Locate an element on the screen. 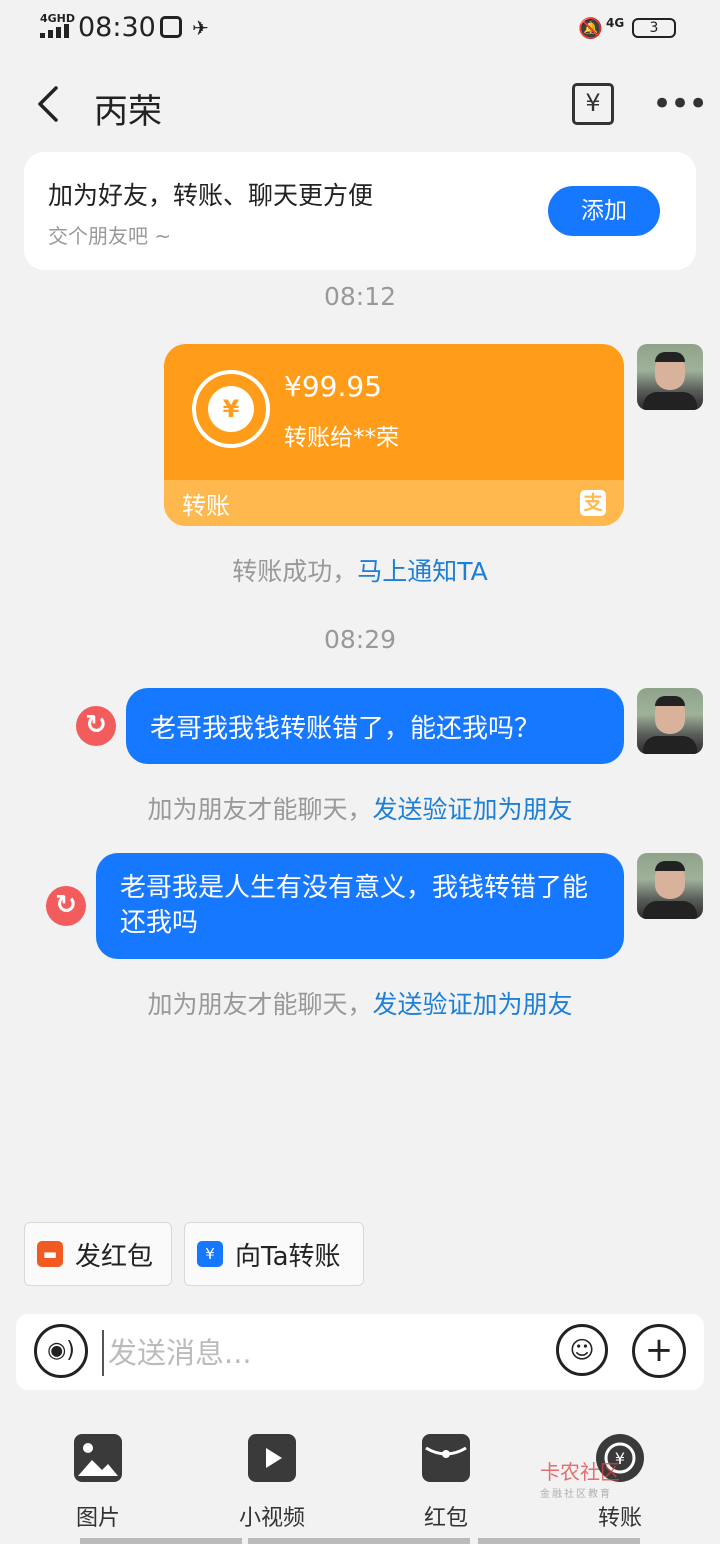 This screenshot has width=720, height=1544. add-friend-button: 添加 is located at coordinates (604, 211).